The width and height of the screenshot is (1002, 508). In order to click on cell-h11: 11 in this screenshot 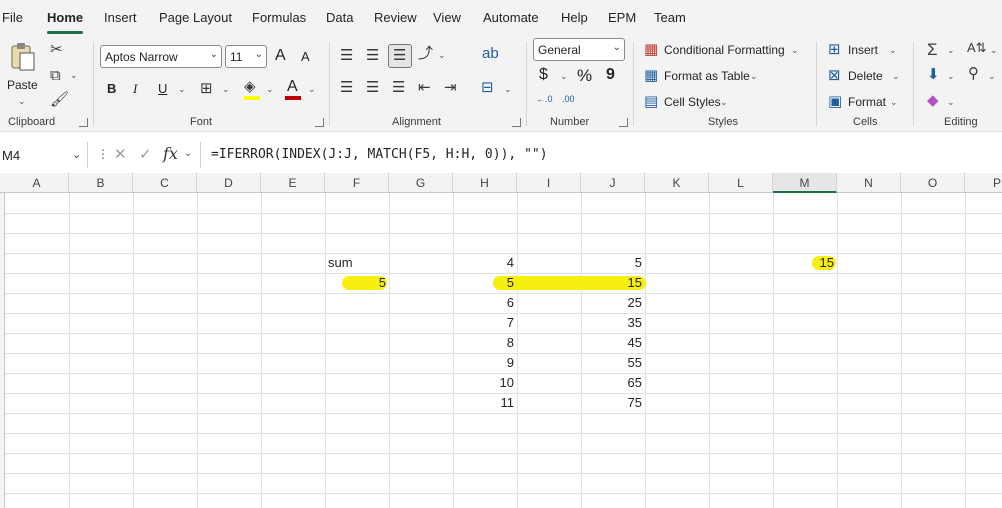, I will do `click(485, 403)`.